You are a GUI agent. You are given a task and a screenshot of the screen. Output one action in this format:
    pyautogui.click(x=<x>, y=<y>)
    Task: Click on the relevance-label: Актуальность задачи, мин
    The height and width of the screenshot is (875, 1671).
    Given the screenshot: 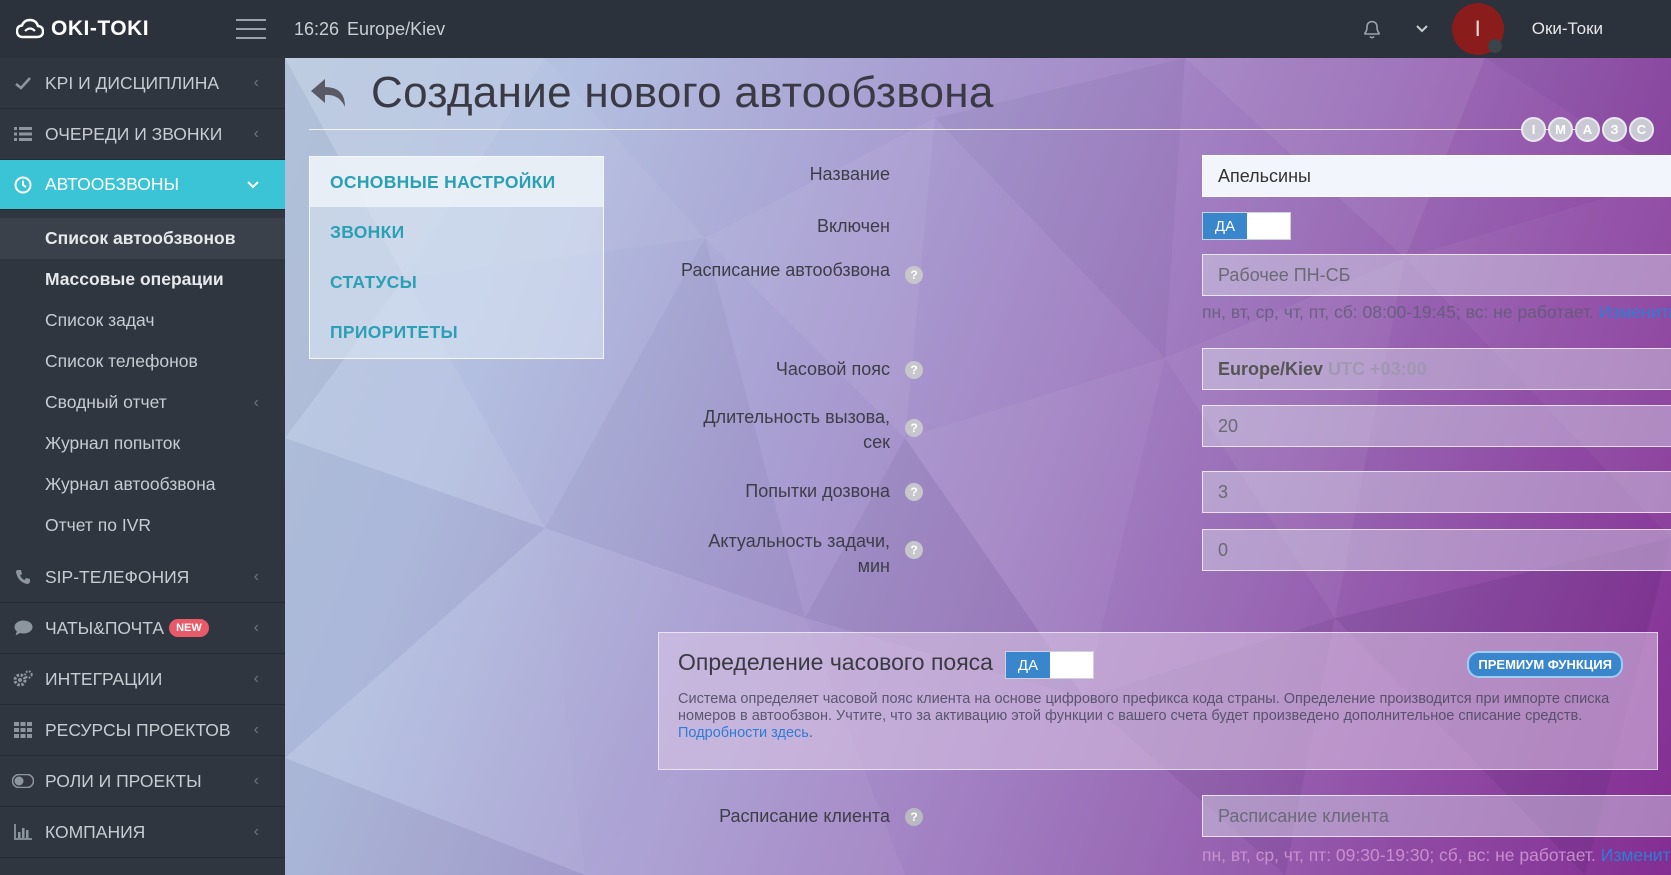 What is the action you would take?
    pyautogui.click(x=799, y=554)
    